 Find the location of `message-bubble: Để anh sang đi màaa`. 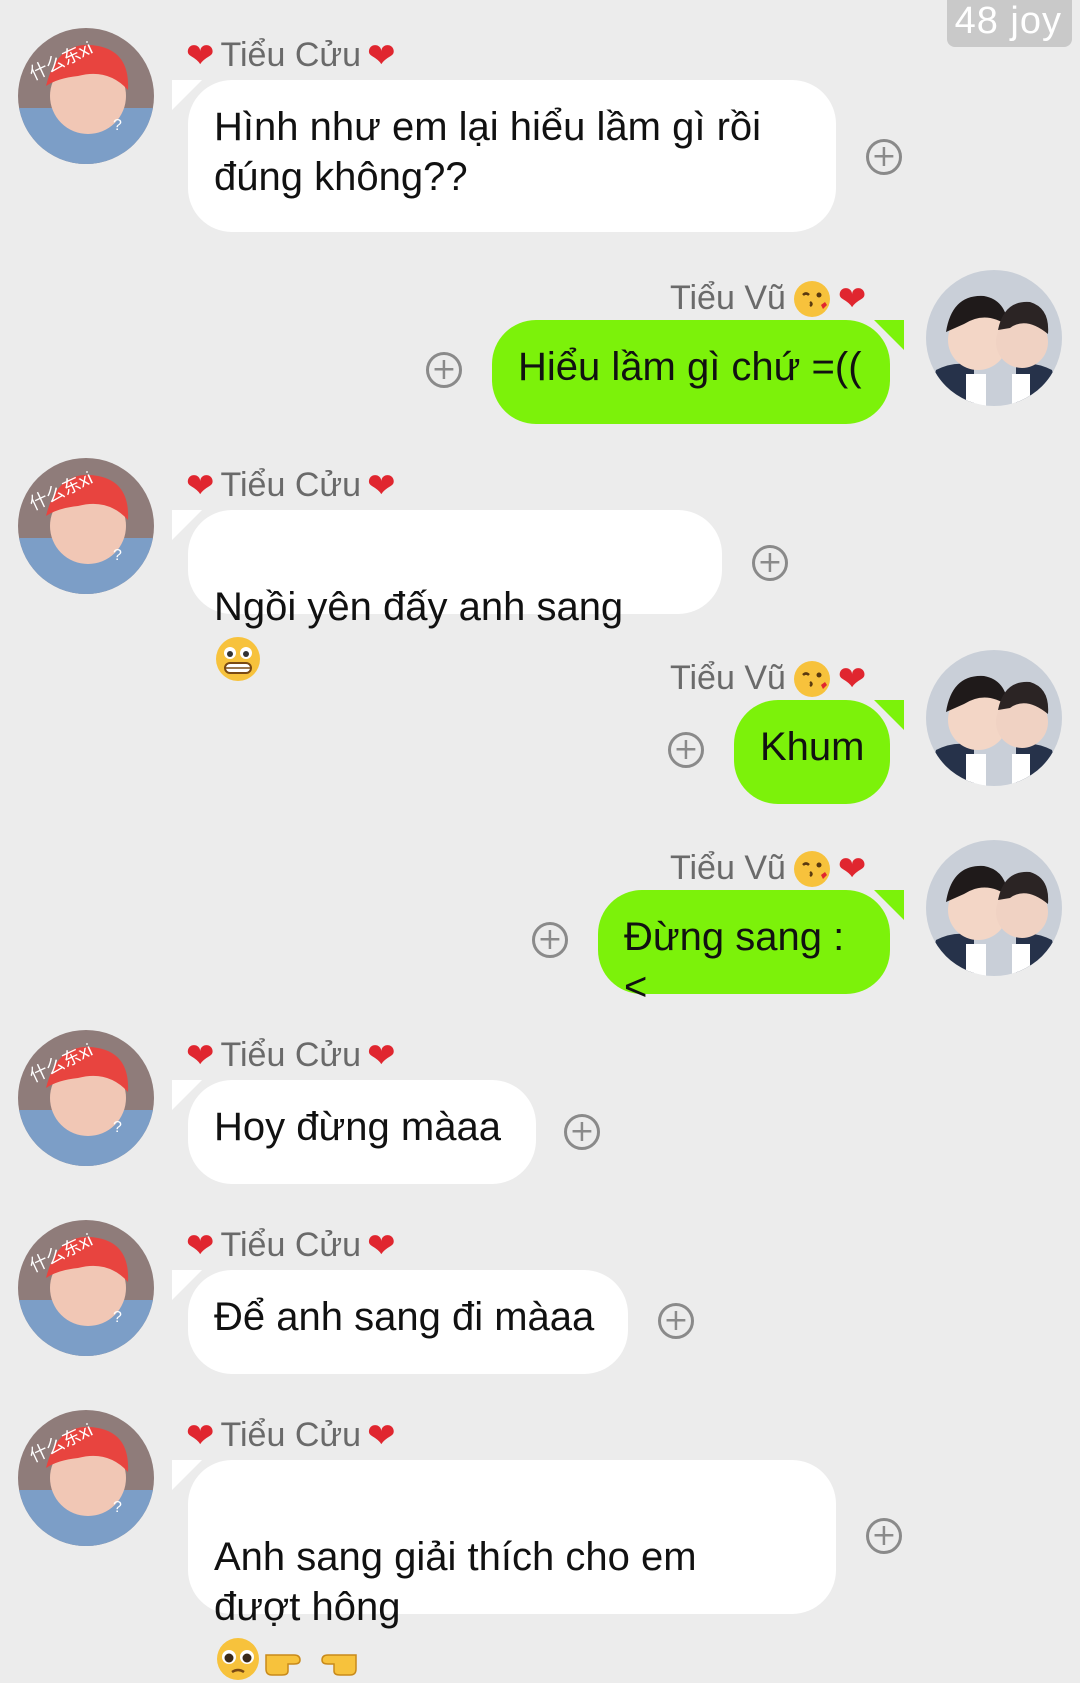

message-bubble: Để anh sang đi màaa is located at coordinates (408, 1322).